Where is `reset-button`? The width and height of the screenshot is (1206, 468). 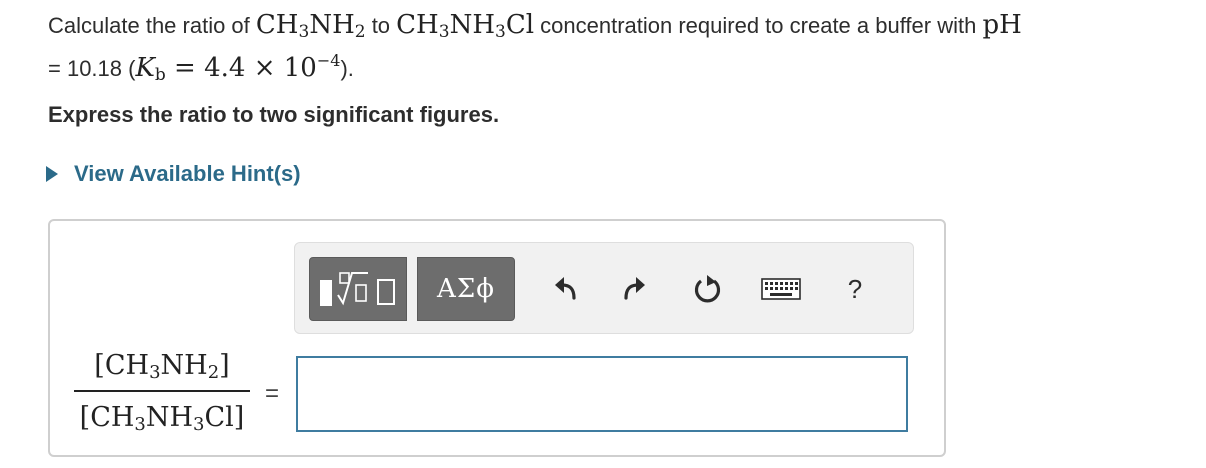
reset-button is located at coordinates (708, 289).